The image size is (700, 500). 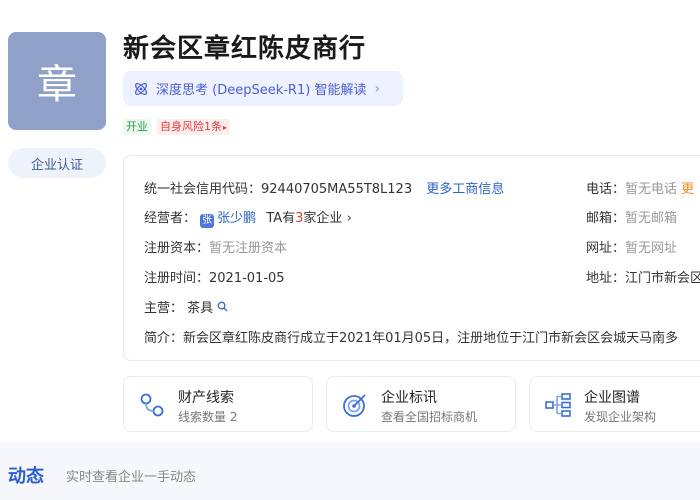 What do you see at coordinates (245, 49) in the screenshot?
I see `company-name: 新会区章红陈皮商行` at bounding box center [245, 49].